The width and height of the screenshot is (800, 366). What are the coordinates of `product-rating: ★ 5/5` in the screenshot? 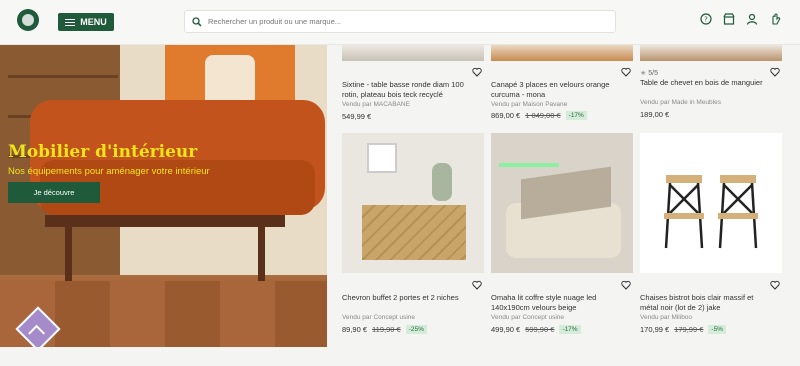 It's located at (649, 73).